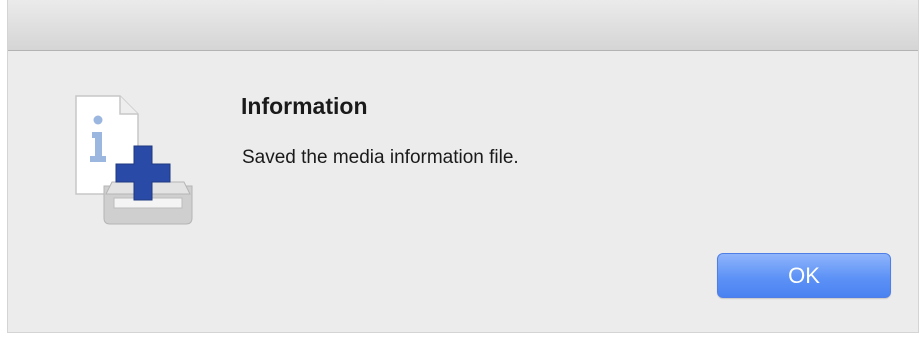 This screenshot has height=338, width=923. What do you see at coordinates (134, 160) in the screenshot?
I see `media-info-add-icon` at bounding box center [134, 160].